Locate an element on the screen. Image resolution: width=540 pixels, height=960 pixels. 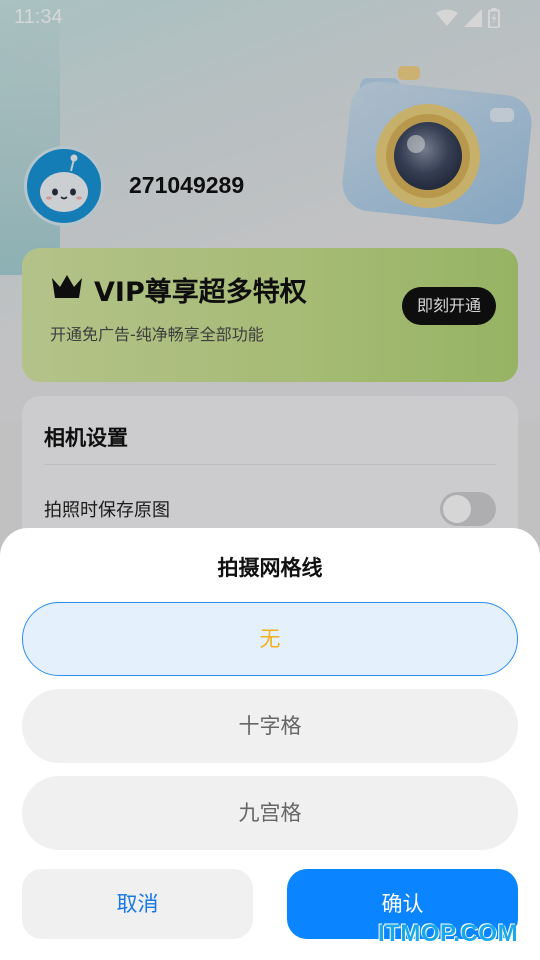
watermark: ITMOP.COM is located at coordinates (448, 933).